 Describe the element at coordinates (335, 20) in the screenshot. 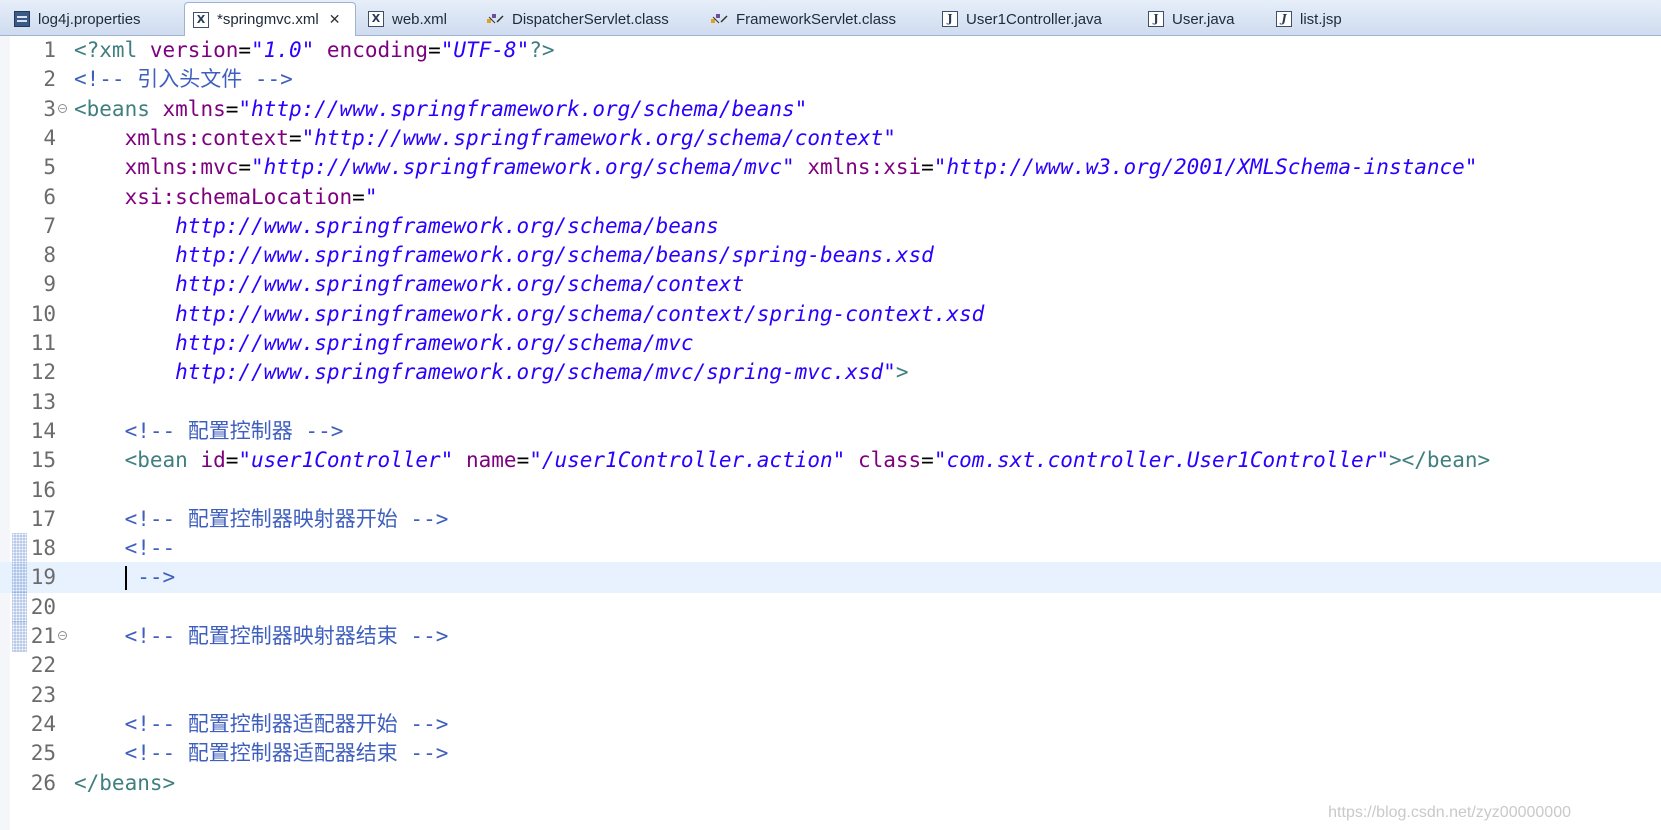

I see `close-icon: ✕` at that location.